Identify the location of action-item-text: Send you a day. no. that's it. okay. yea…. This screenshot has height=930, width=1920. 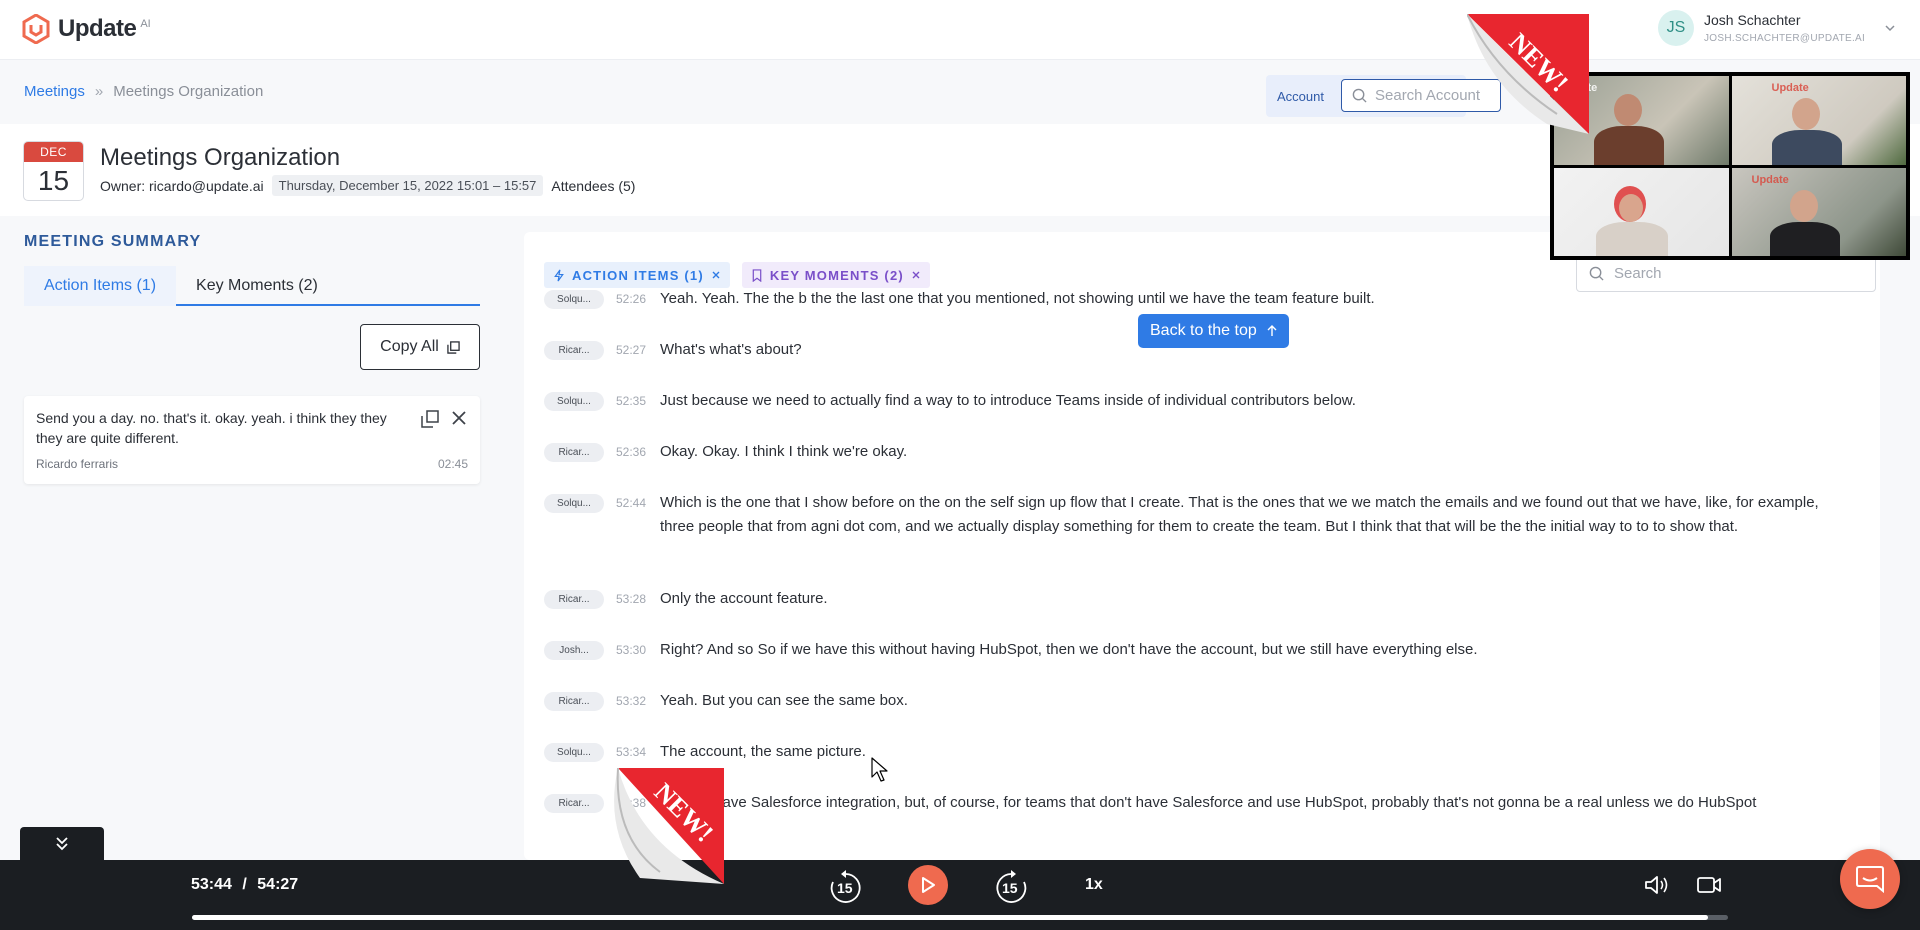
(211, 428).